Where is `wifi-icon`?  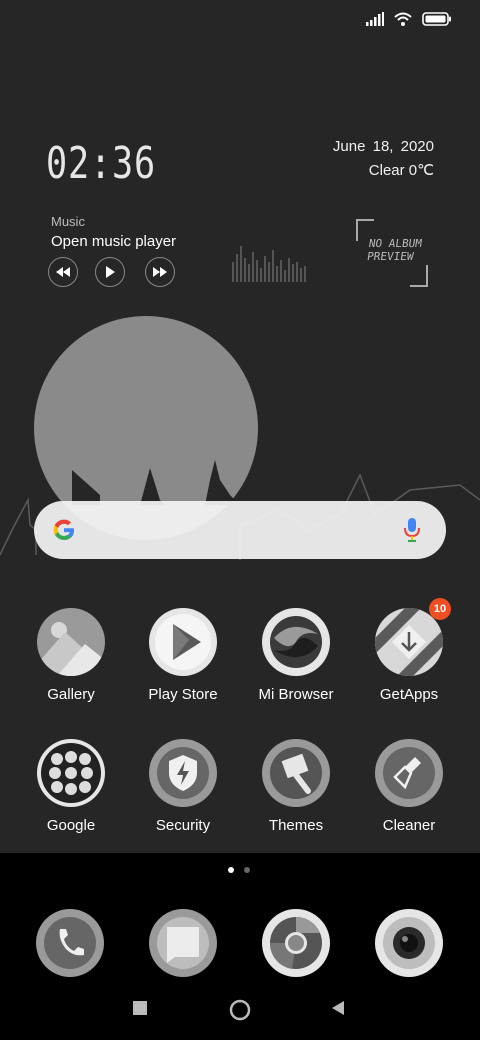 wifi-icon is located at coordinates (403, 19).